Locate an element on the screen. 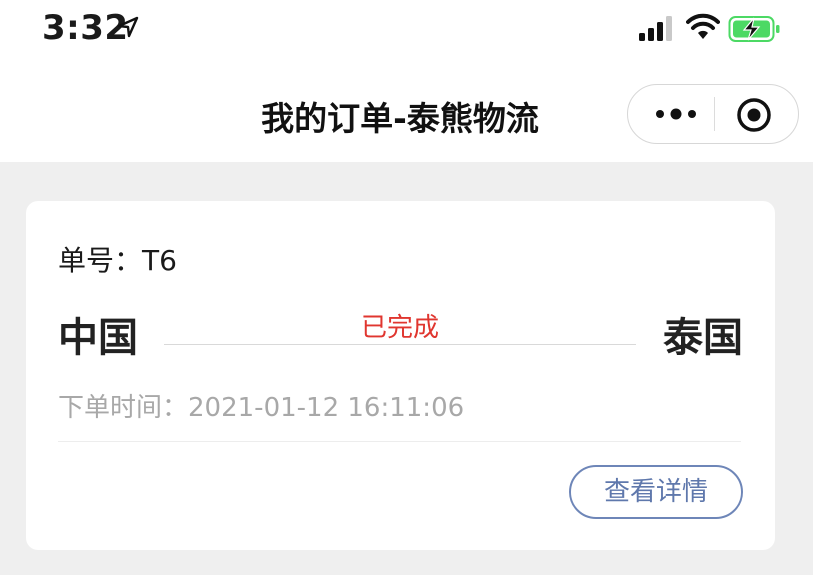  location-arrow-icon is located at coordinates (128, 27).